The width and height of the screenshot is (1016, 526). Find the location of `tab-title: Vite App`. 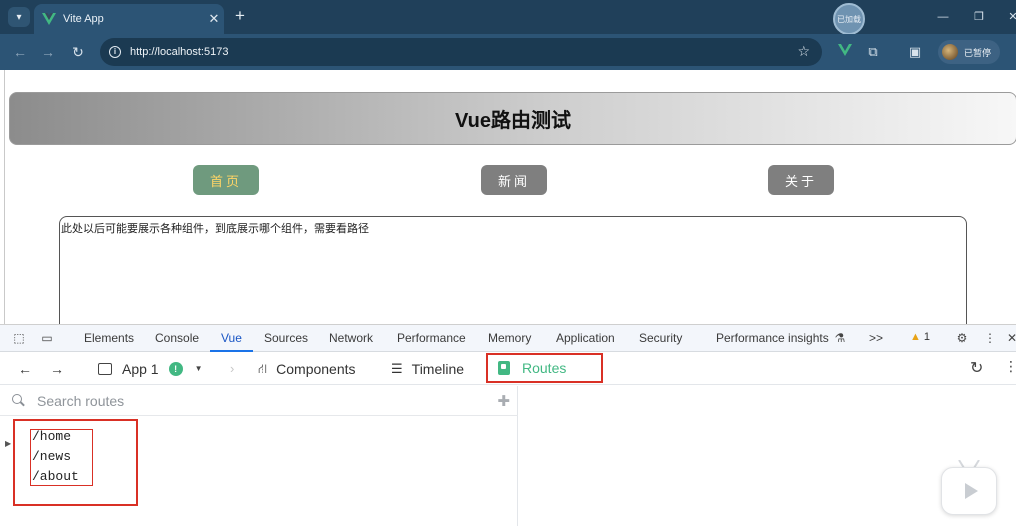

tab-title: Vite App is located at coordinates (83, 19).